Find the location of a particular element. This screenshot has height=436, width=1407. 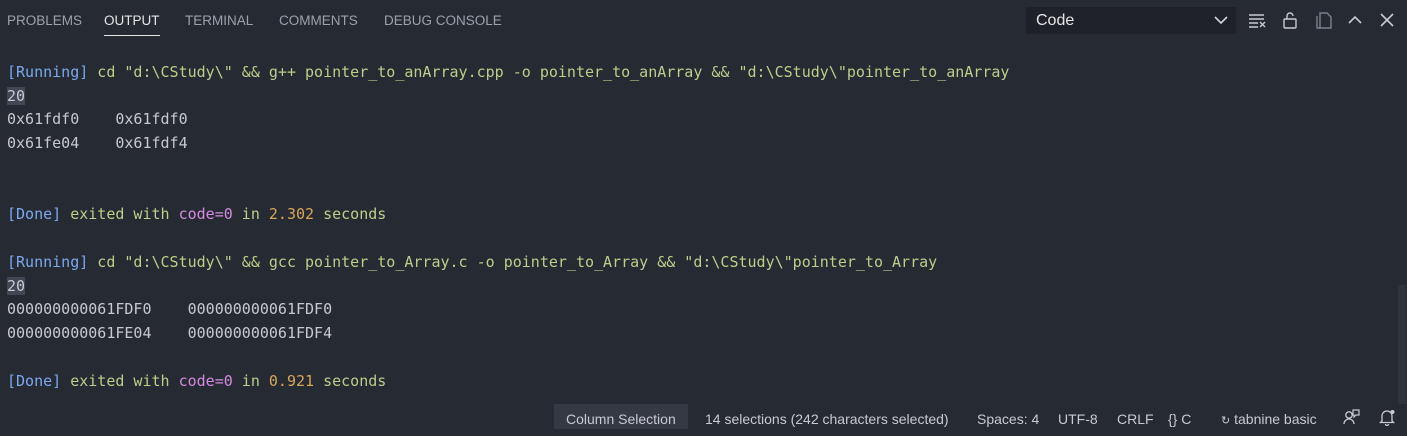

run1-row-2-b: 0x61fdf4 is located at coordinates (151, 143).